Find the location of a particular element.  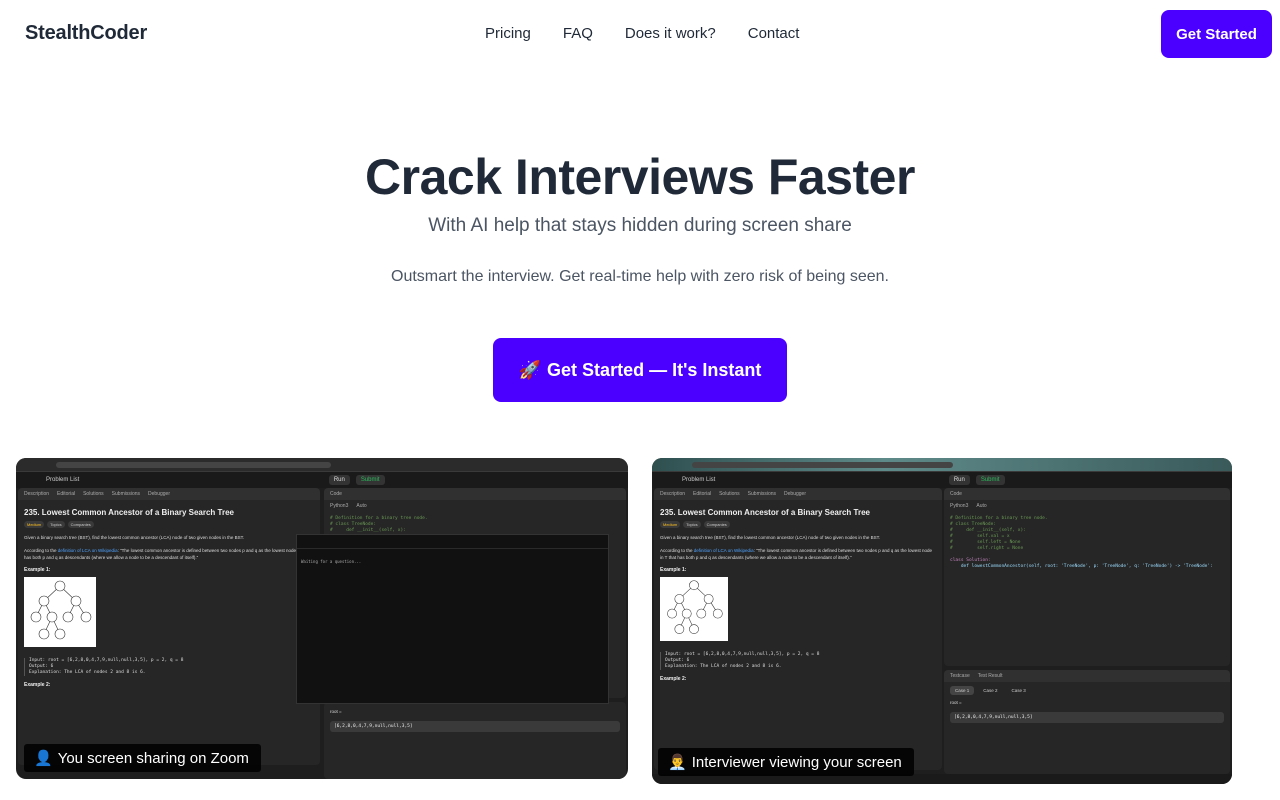

nav-link-contact: Contact is located at coordinates (774, 33).